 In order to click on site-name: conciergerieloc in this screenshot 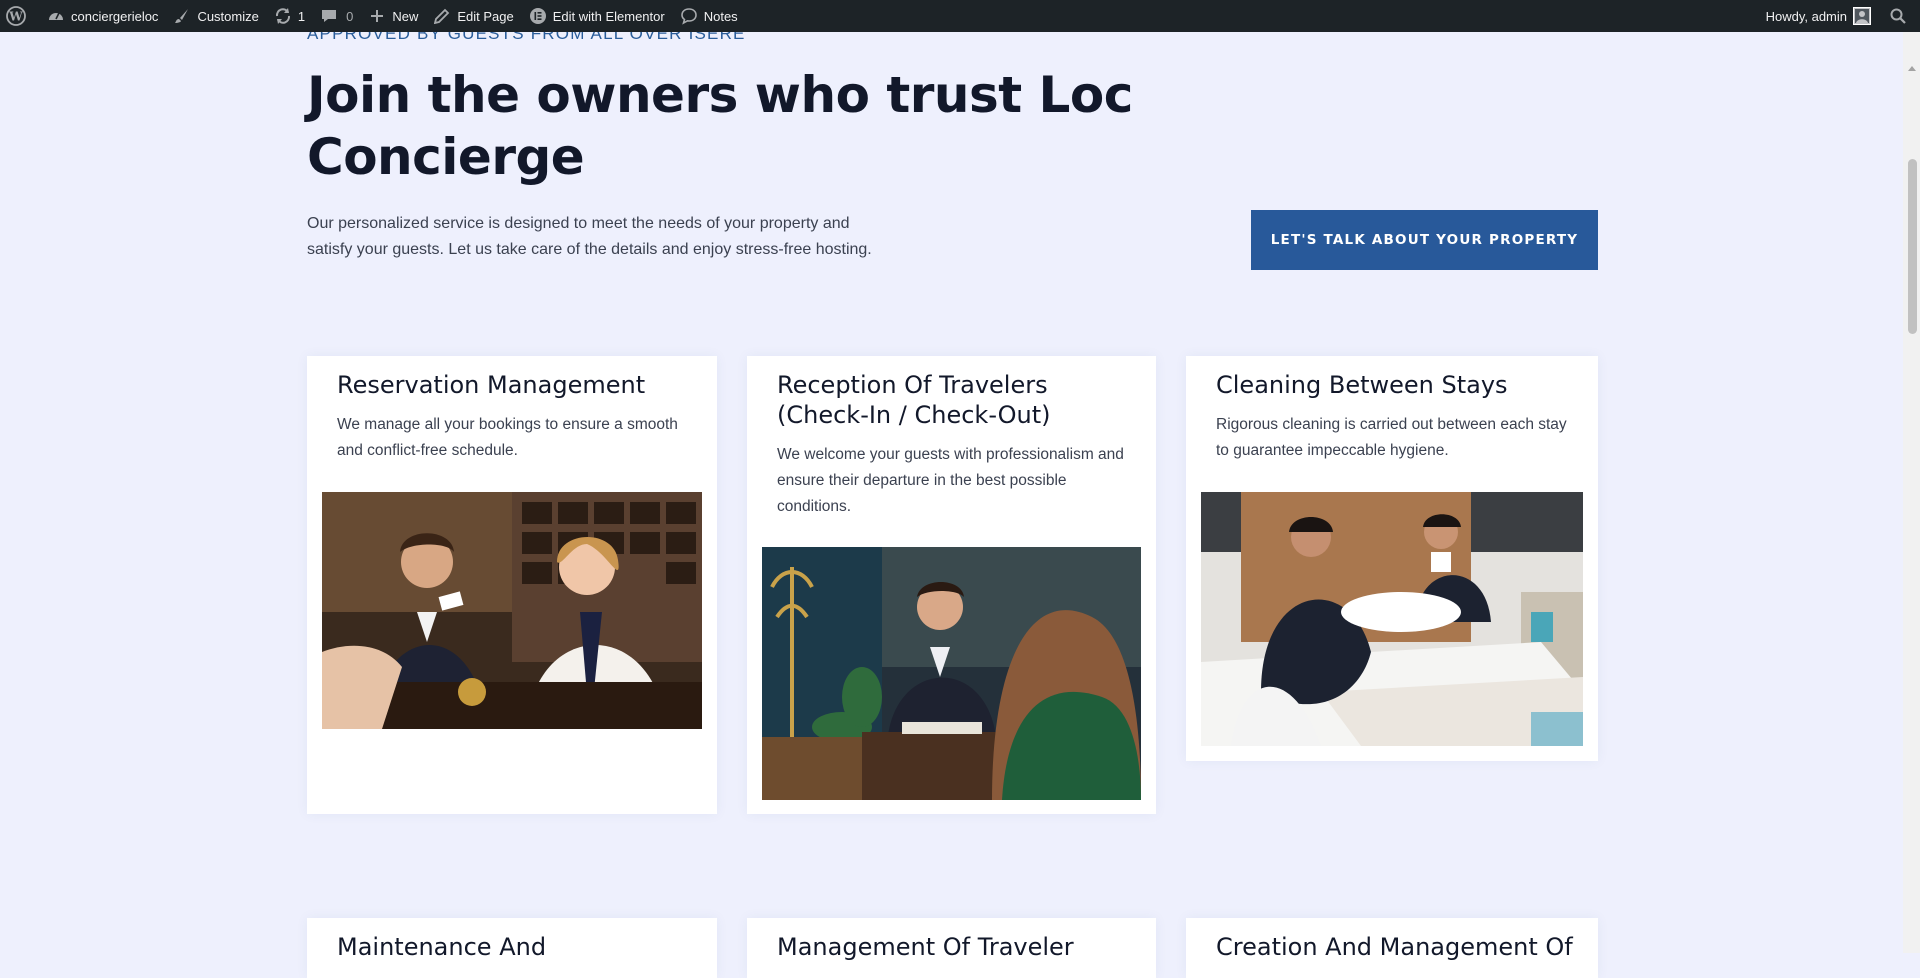, I will do `click(115, 16)`.